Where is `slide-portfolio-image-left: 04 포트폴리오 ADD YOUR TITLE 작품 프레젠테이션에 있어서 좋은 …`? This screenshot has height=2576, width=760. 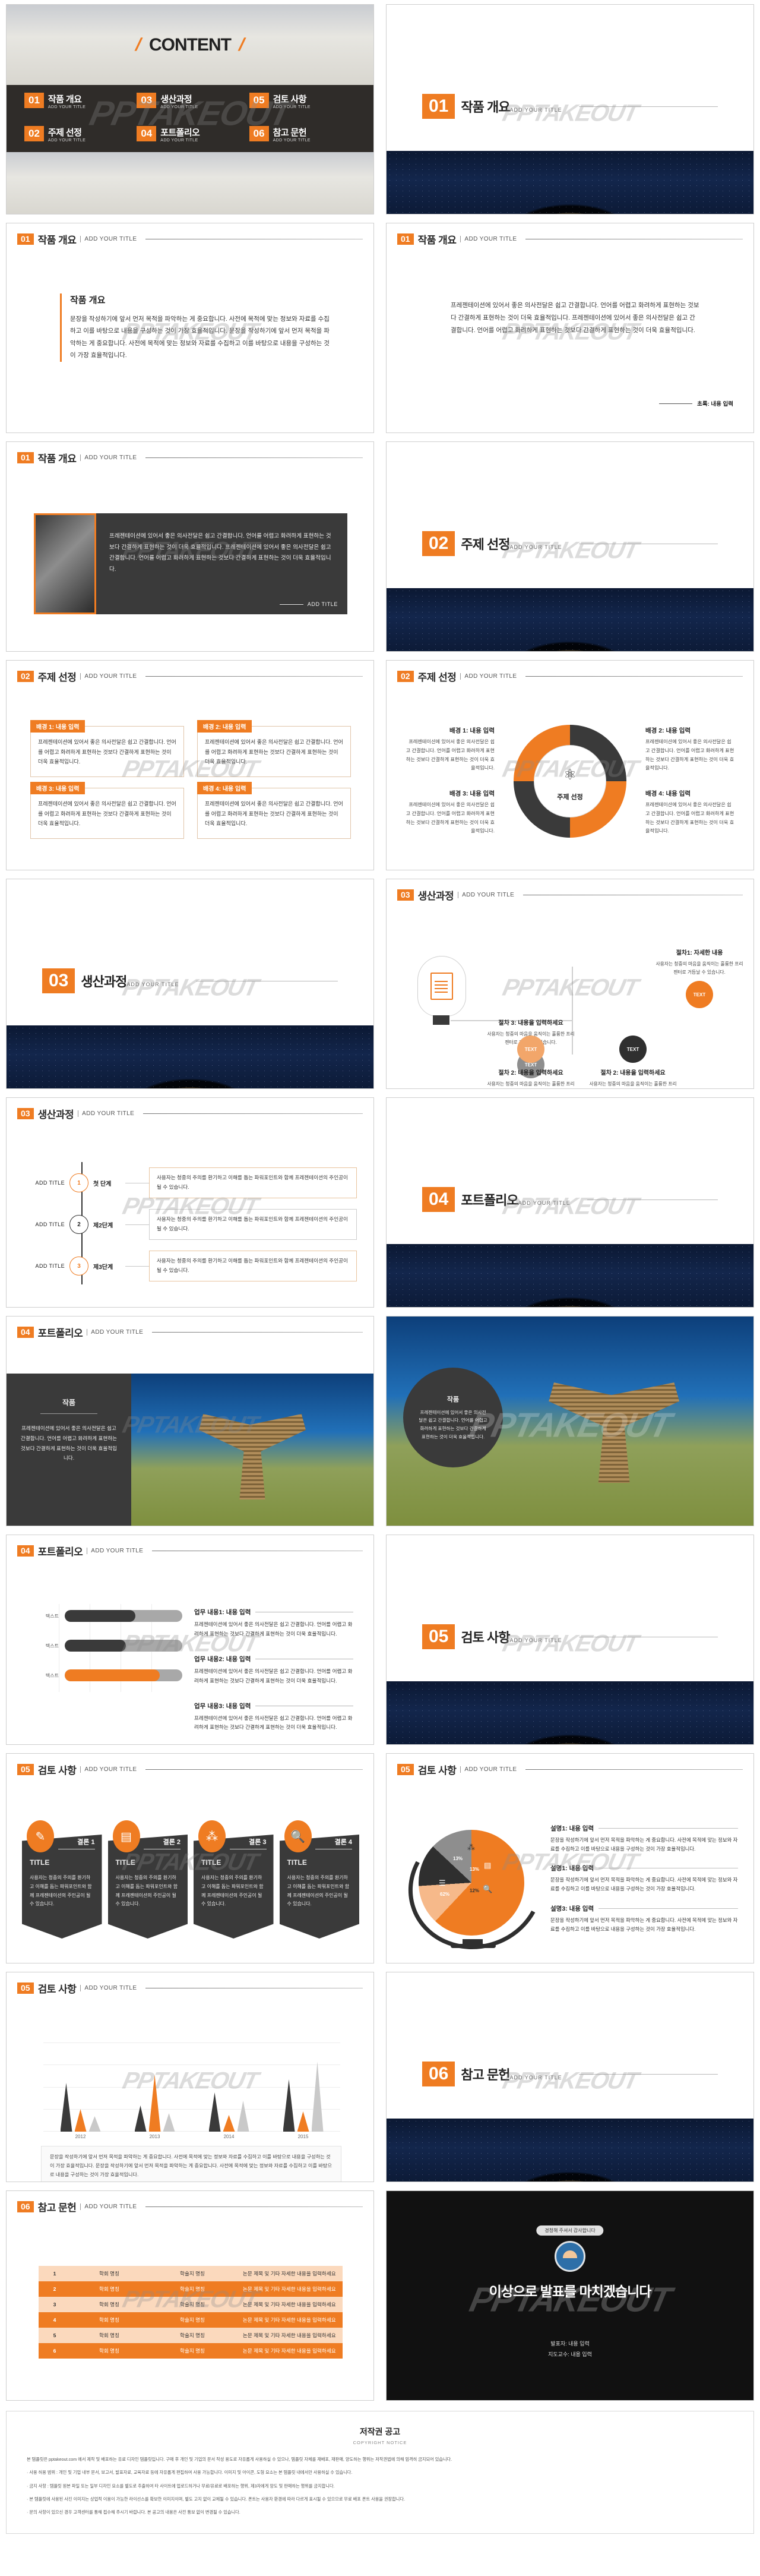 slide-portfolio-image-left: 04 포트폴리오 ADD YOUR TITLE 작품 프레젠테이션에 있어서 좋은 … is located at coordinates (190, 1421).